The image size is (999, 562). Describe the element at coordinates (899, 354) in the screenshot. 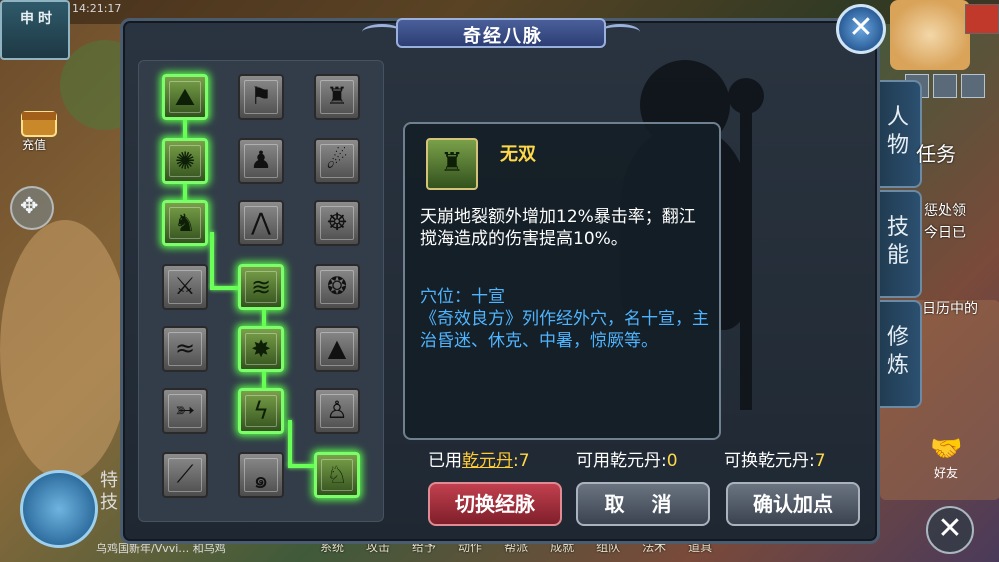

I see `side-tab-cultivation: 修 炼` at that location.